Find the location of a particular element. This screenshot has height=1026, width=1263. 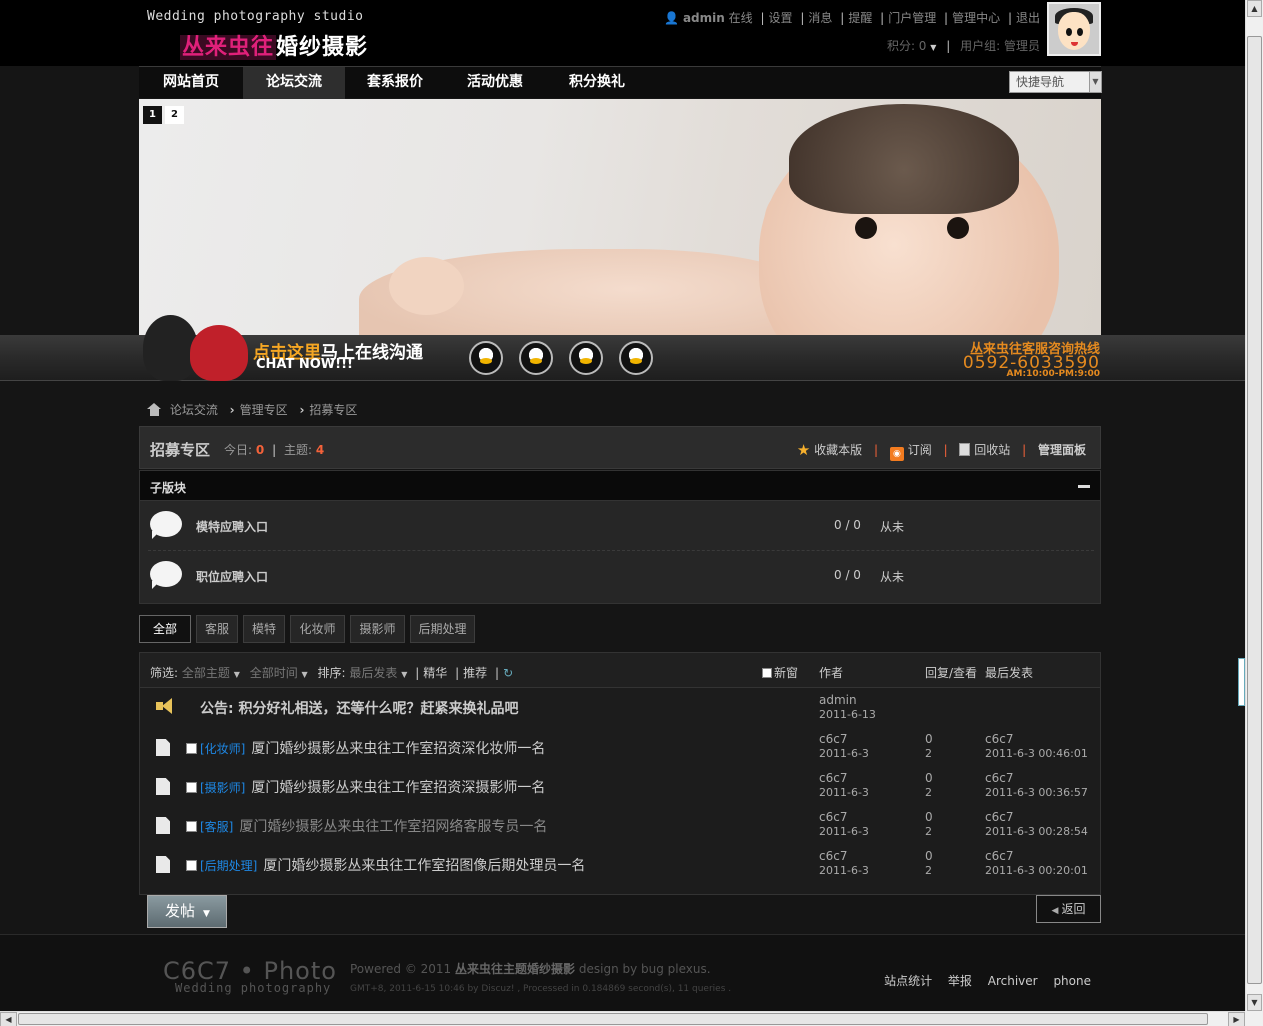

scroll-down-icon: ▼ is located at coordinates (1254, 1002).